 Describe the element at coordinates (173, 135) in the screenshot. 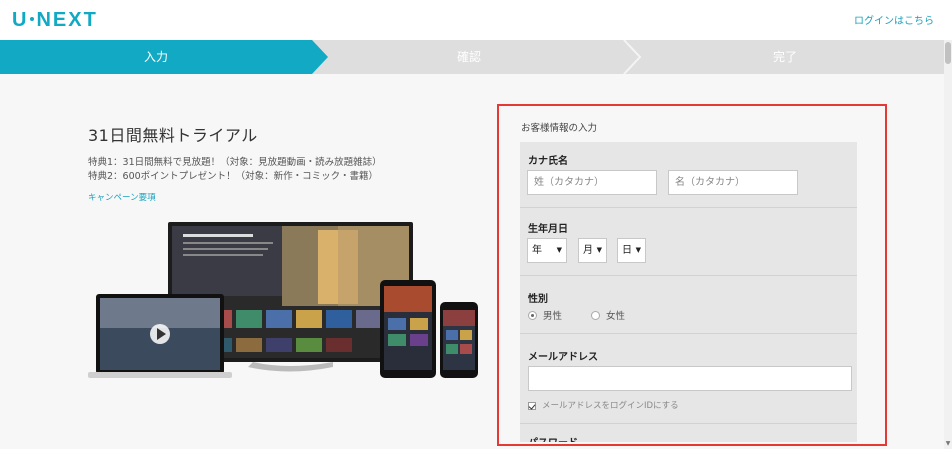

I see `trial-title: 31日間無料トライアル` at that location.